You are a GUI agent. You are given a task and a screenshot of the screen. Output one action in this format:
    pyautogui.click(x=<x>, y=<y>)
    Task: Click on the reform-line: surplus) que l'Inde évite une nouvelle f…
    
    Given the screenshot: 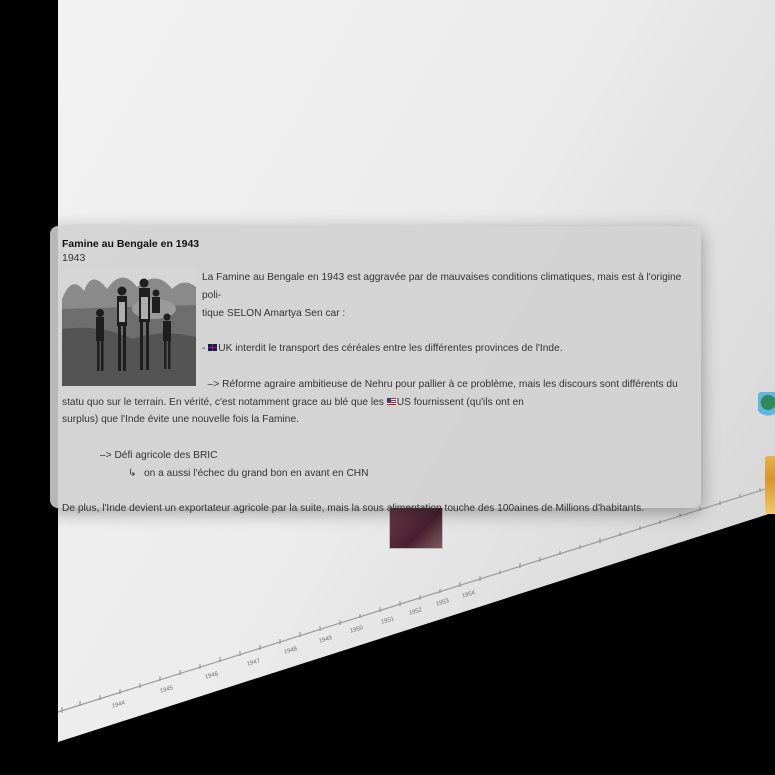 What is the action you would take?
    pyautogui.click(x=180, y=420)
    